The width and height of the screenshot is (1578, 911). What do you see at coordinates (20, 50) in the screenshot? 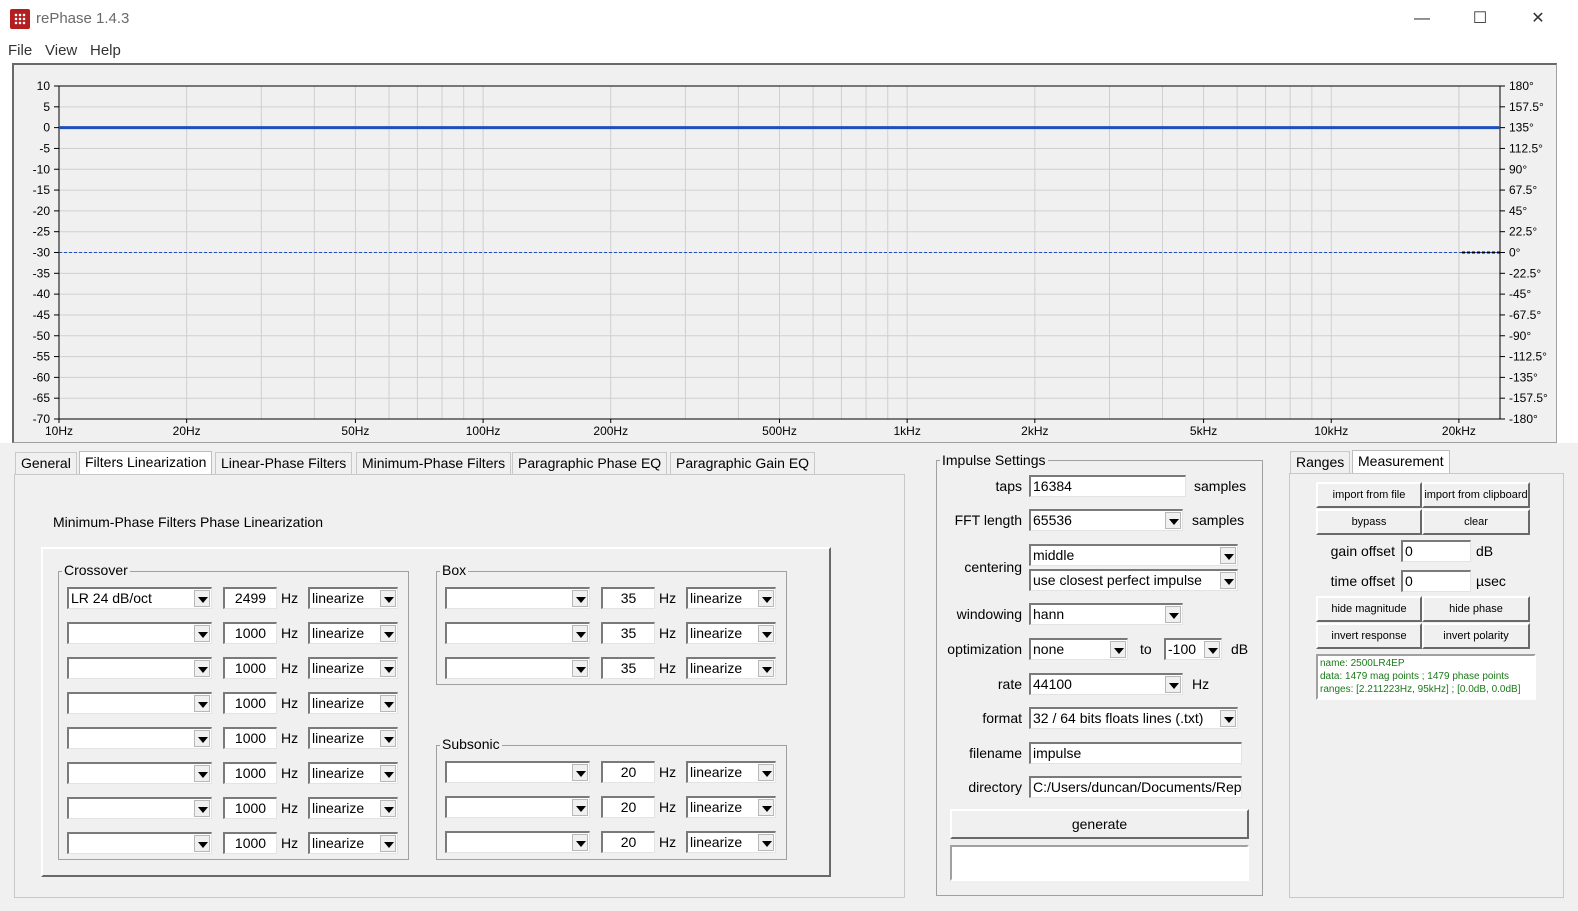
I see `menu-file: File` at bounding box center [20, 50].